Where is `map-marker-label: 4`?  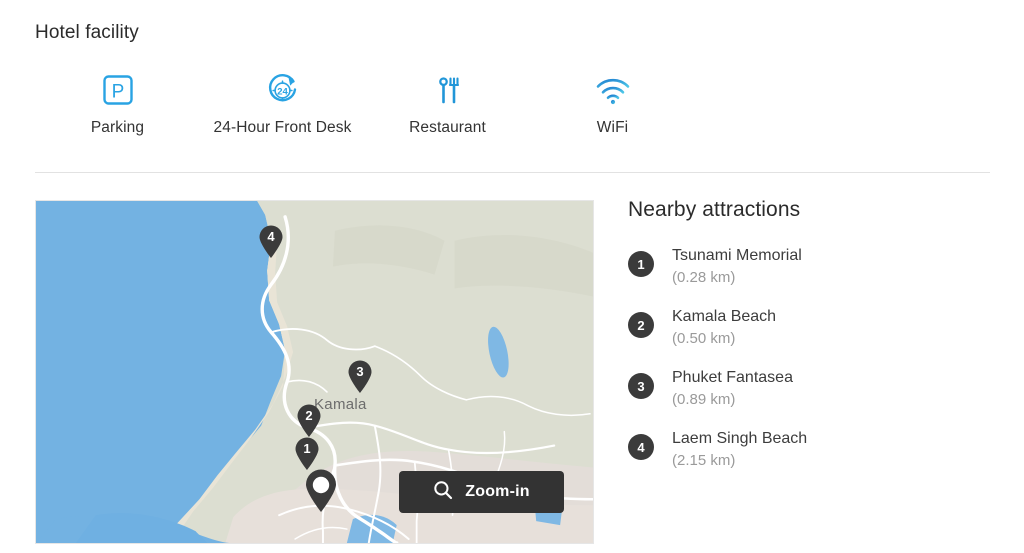
map-marker-label: 4 is located at coordinates (271, 236).